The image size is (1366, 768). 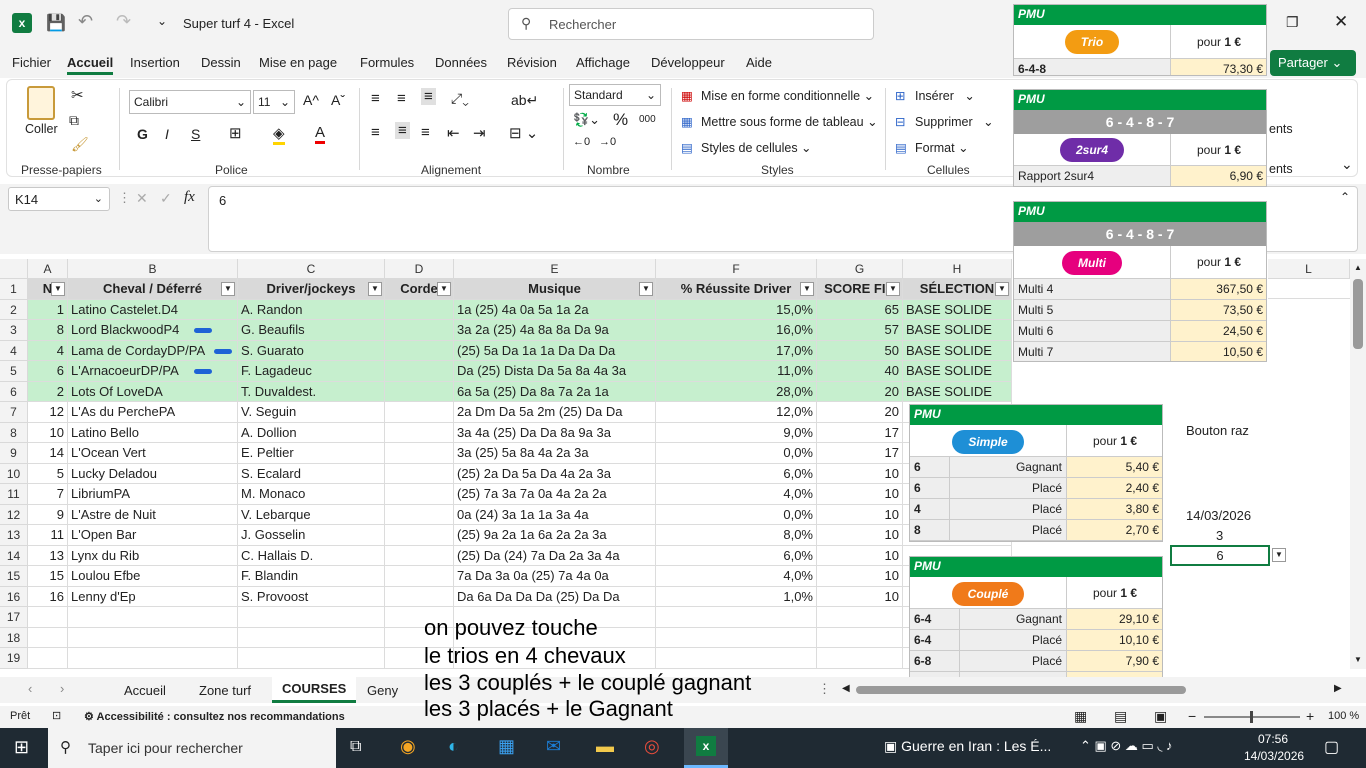 I want to click on table-cell: 17,0%, so click(x=736, y=350).